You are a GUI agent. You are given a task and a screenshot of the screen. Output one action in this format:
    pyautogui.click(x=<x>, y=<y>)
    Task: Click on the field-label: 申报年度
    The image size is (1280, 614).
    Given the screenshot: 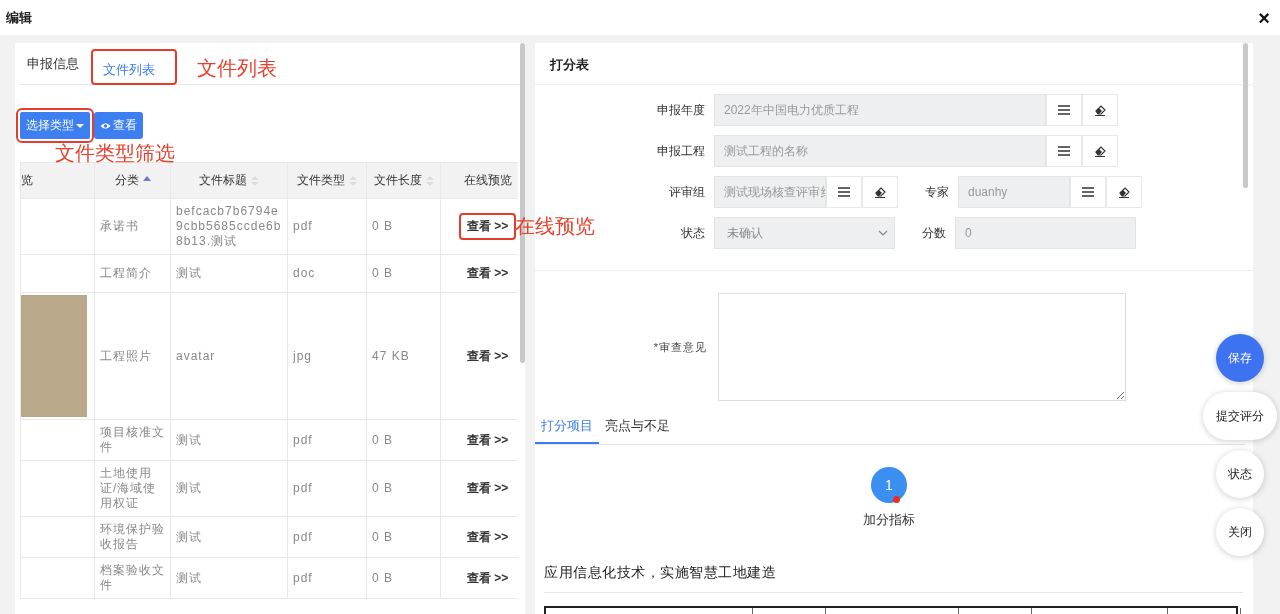 What is the action you would take?
    pyautogui.click(x=680, y=110)
    